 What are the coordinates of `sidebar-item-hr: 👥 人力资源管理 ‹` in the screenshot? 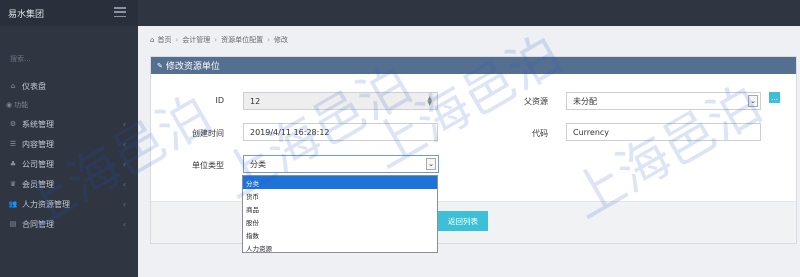 It's located at (69, 204).